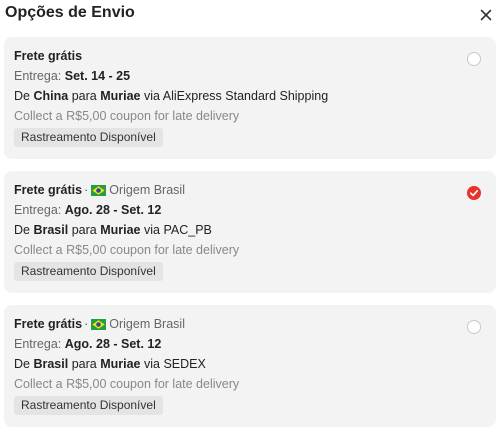 This screenshot has height=441, width=500. I want to click on option-radio-selected, so click(474, 193).